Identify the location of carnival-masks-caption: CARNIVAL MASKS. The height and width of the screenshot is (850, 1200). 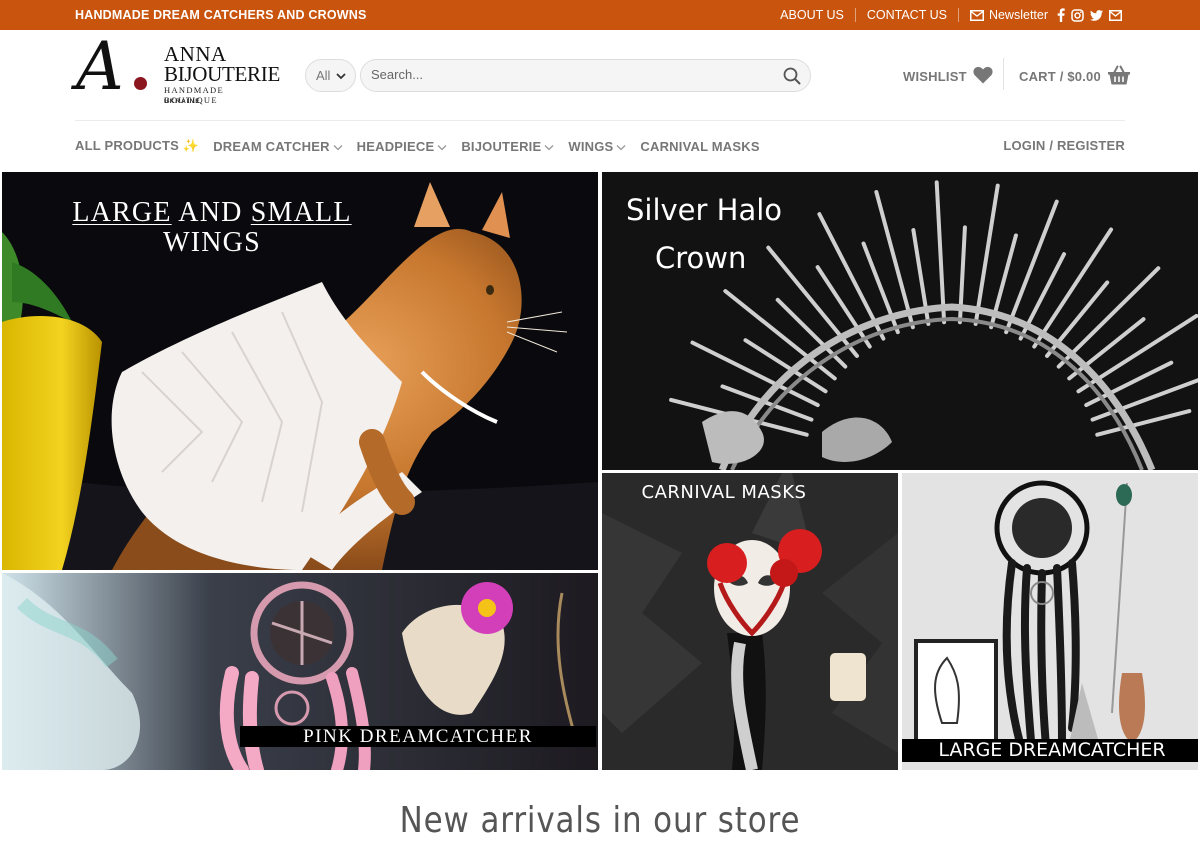
(724, 492).